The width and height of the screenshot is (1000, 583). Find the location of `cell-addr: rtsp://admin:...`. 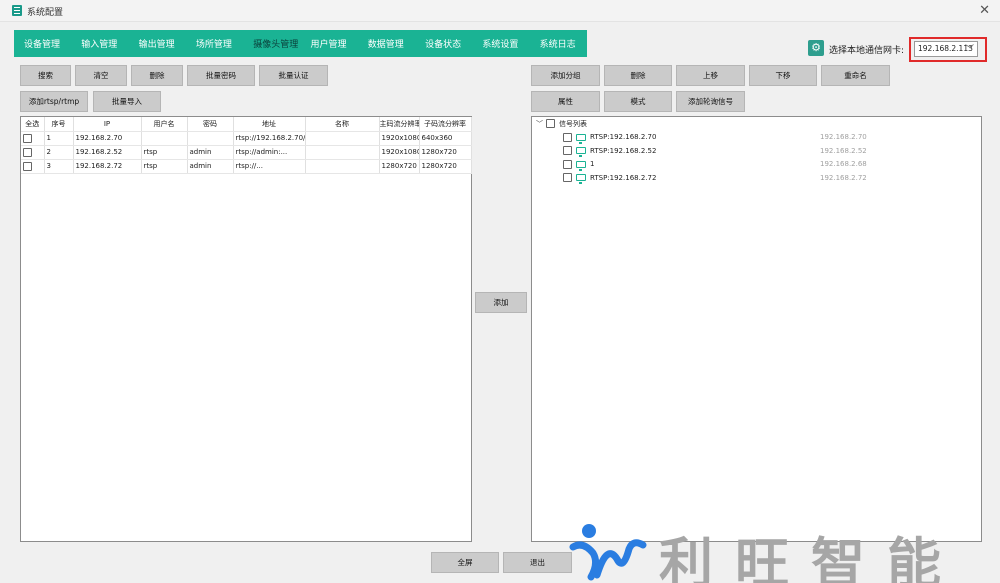

cell-addr: rtsp://admin:... is located at coordinates (269, 152).